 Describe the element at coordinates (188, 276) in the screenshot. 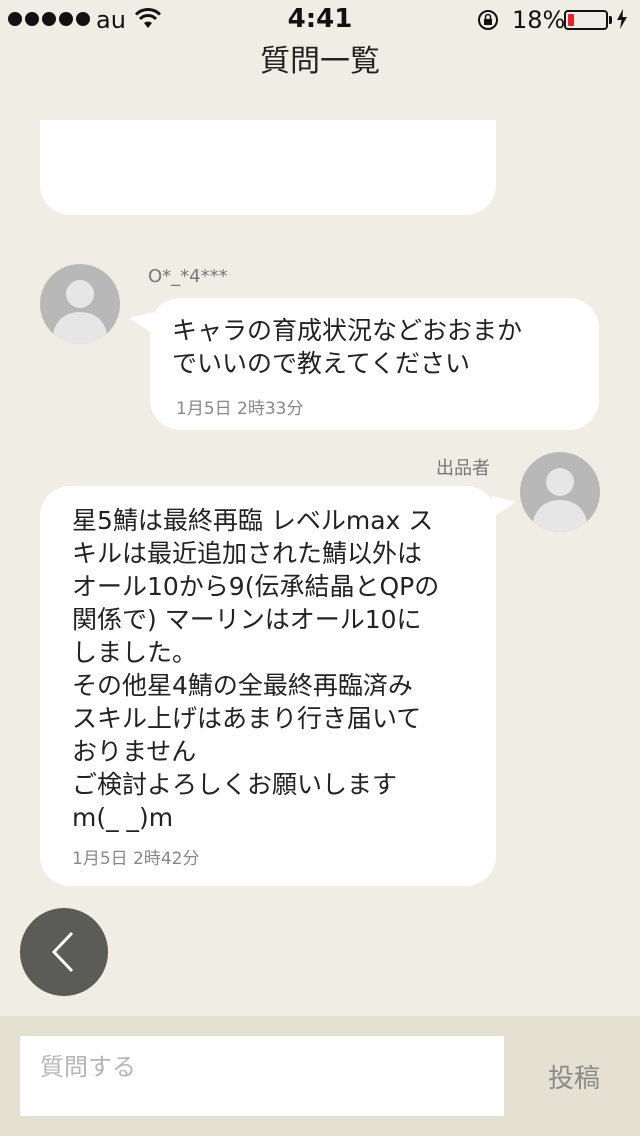

I see `sender-name: O*_*4***` at that location.